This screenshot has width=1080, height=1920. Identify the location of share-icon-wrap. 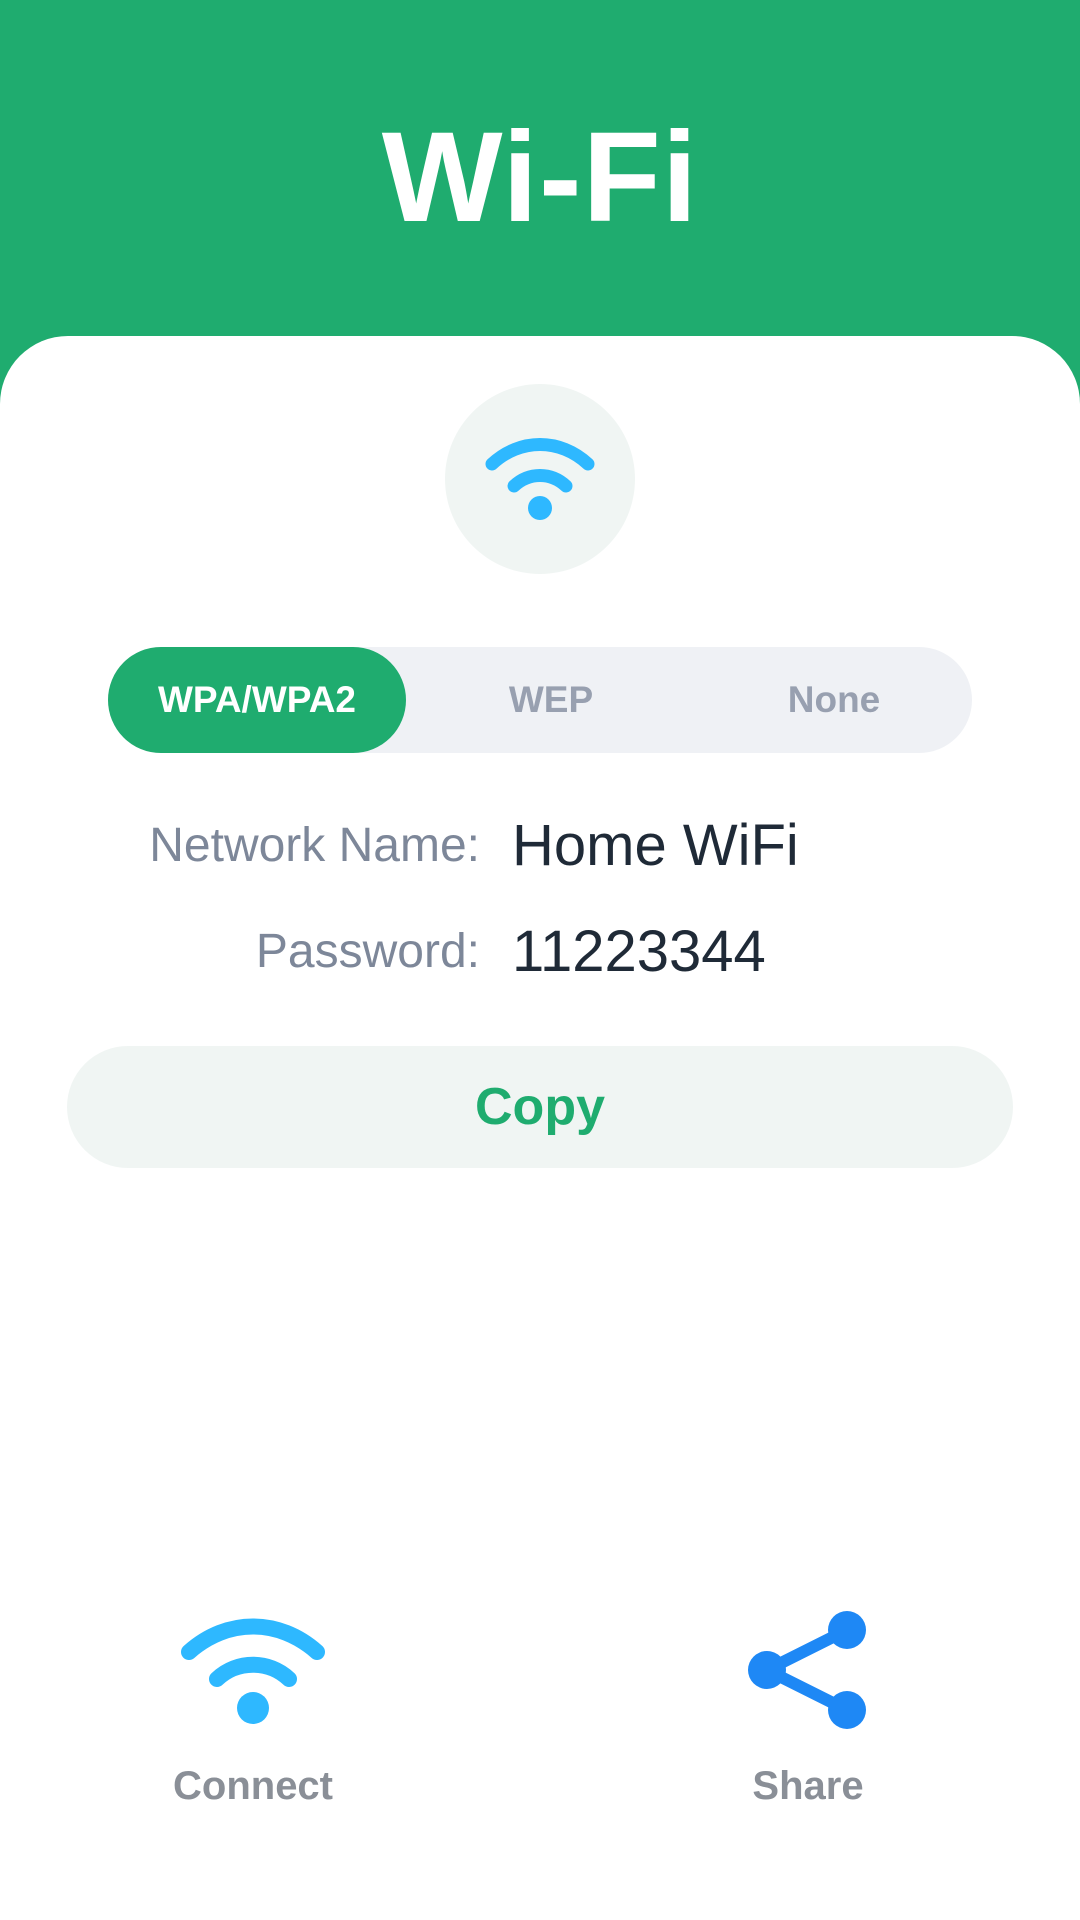
(808, 1670).